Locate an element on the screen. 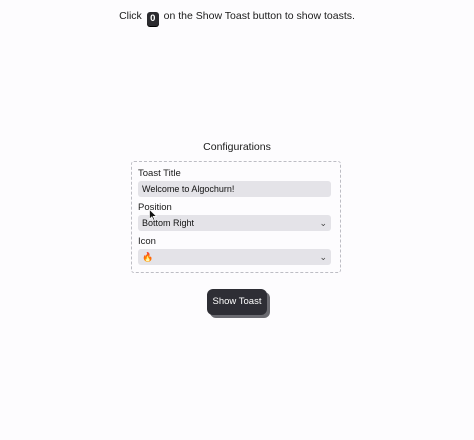  instruction-suffix: on the Show Toast button to show toasts. is located at coordinates (259, 16).